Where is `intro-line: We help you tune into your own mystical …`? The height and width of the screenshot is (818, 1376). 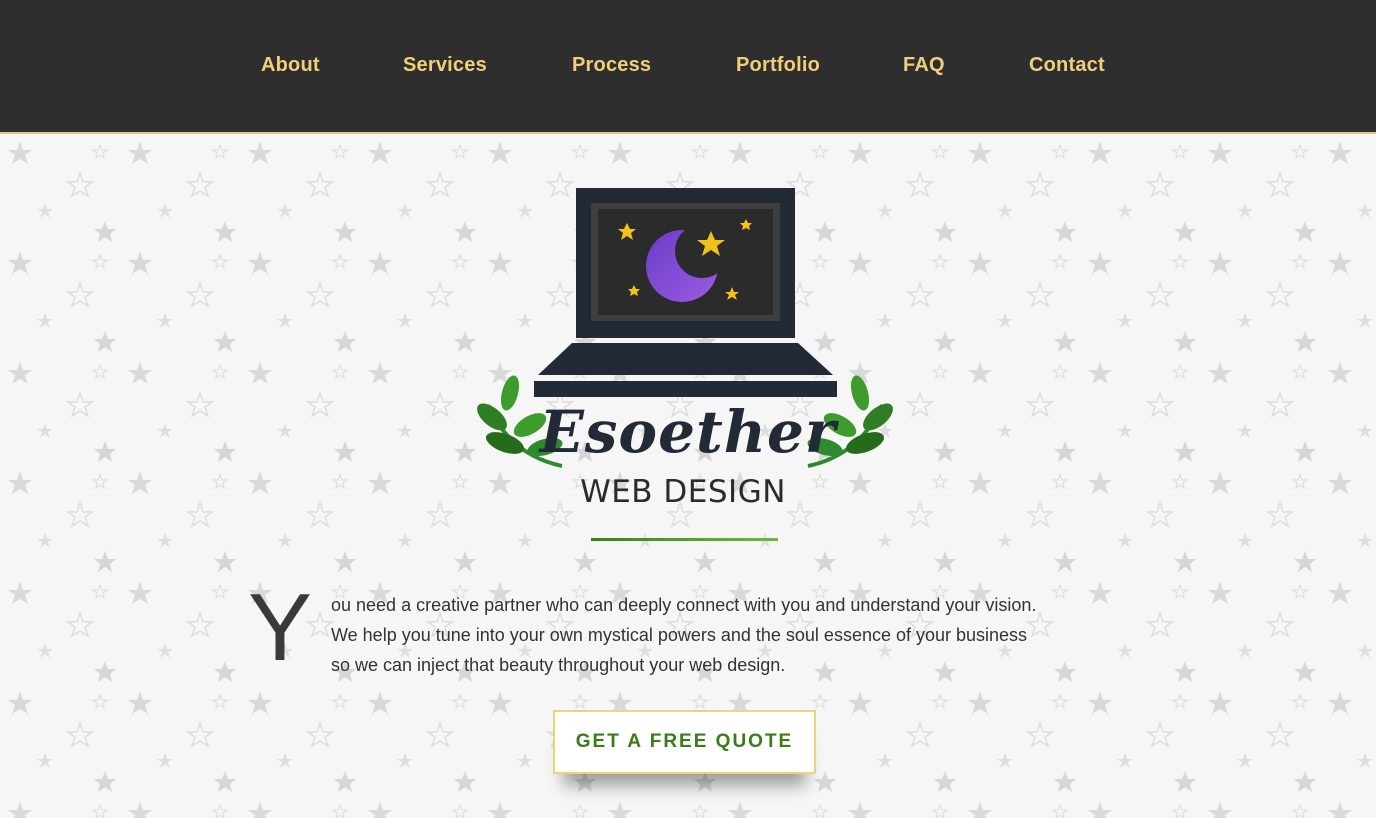 intro-line: We help you tune into your own mystical … is located at coordinates (679, 635).